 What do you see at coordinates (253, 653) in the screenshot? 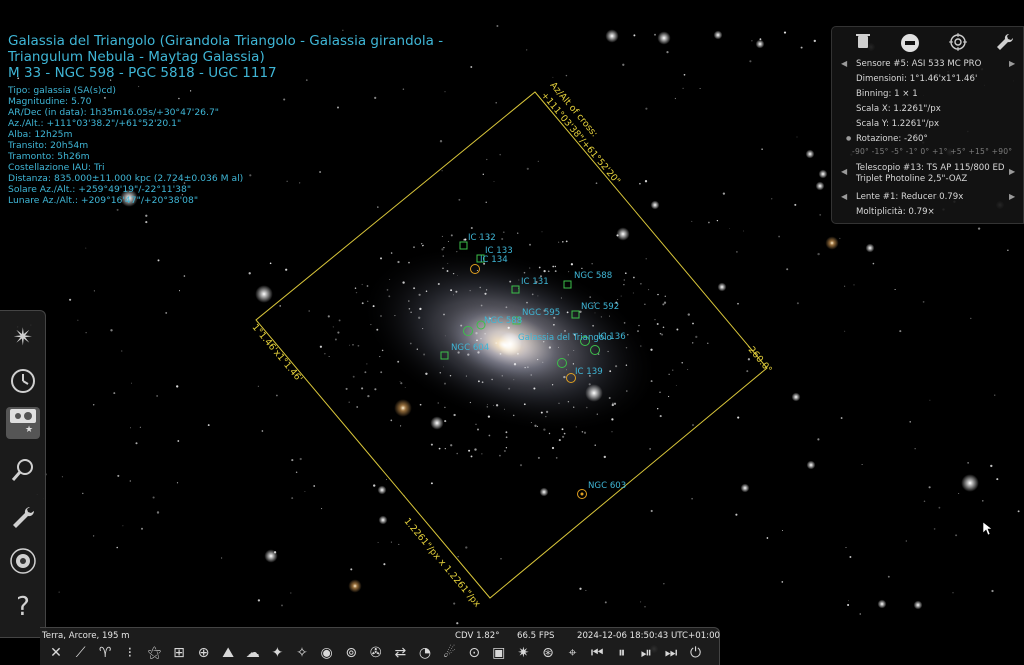
I see `nebulae-icon: ☁` at bounding box center [253, 653].